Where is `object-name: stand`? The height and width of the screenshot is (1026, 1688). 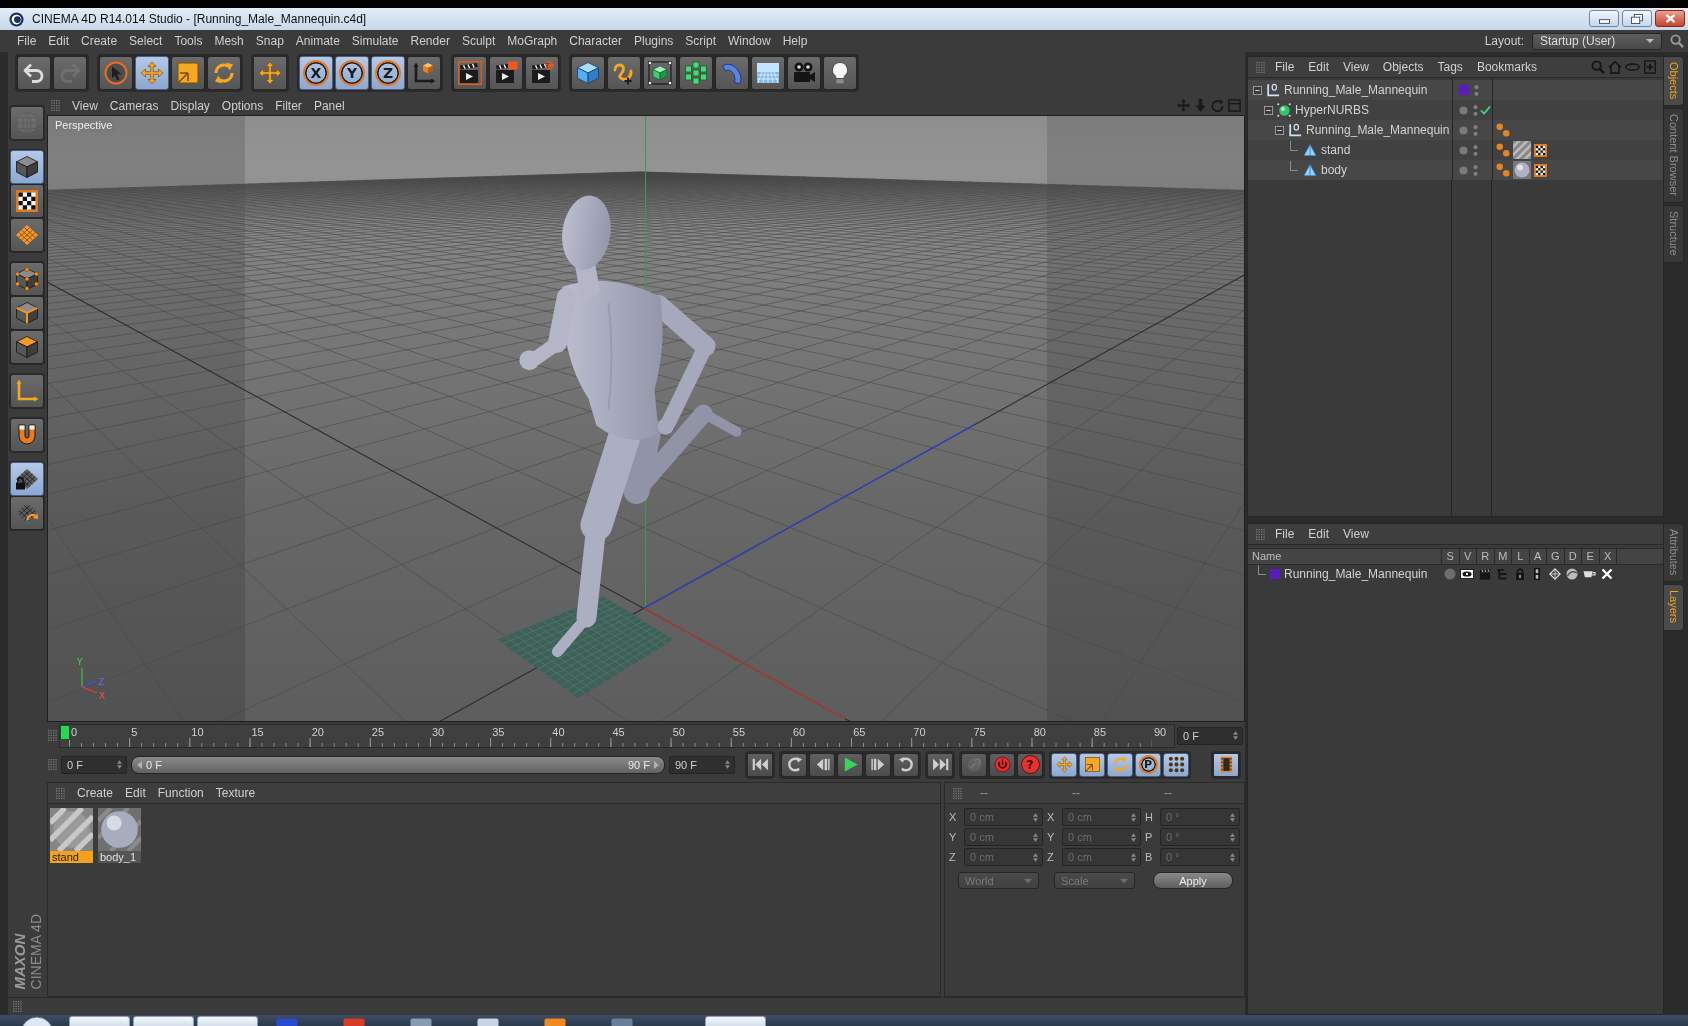 object-name: stand is located at coordinates (1336, 150).